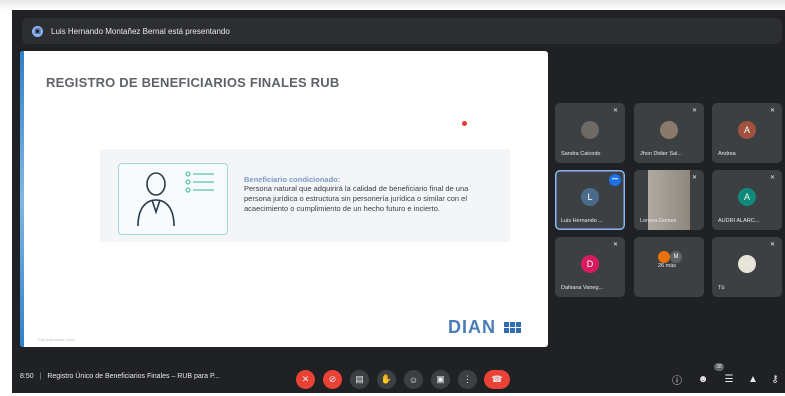 The width and height of the screenshot is (785, 396). What do you see at coordinates (22, 199) in the screenshot?
I see `slide-accent-bar` at bounding box center [22, 199].